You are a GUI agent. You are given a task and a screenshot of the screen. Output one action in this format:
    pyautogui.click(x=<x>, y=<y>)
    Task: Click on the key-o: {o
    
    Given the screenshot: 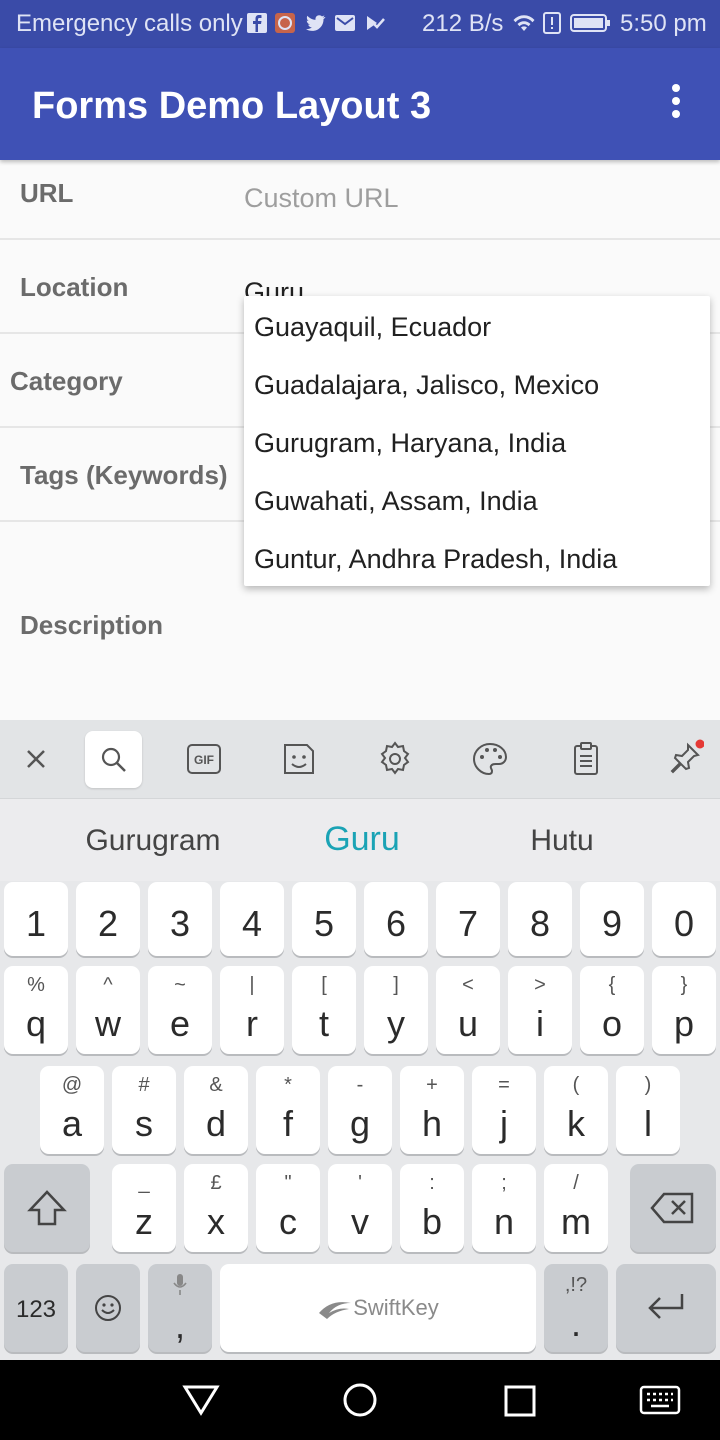 What is the action you would take?
    pyautogui.click(x=612, y=1010)
    